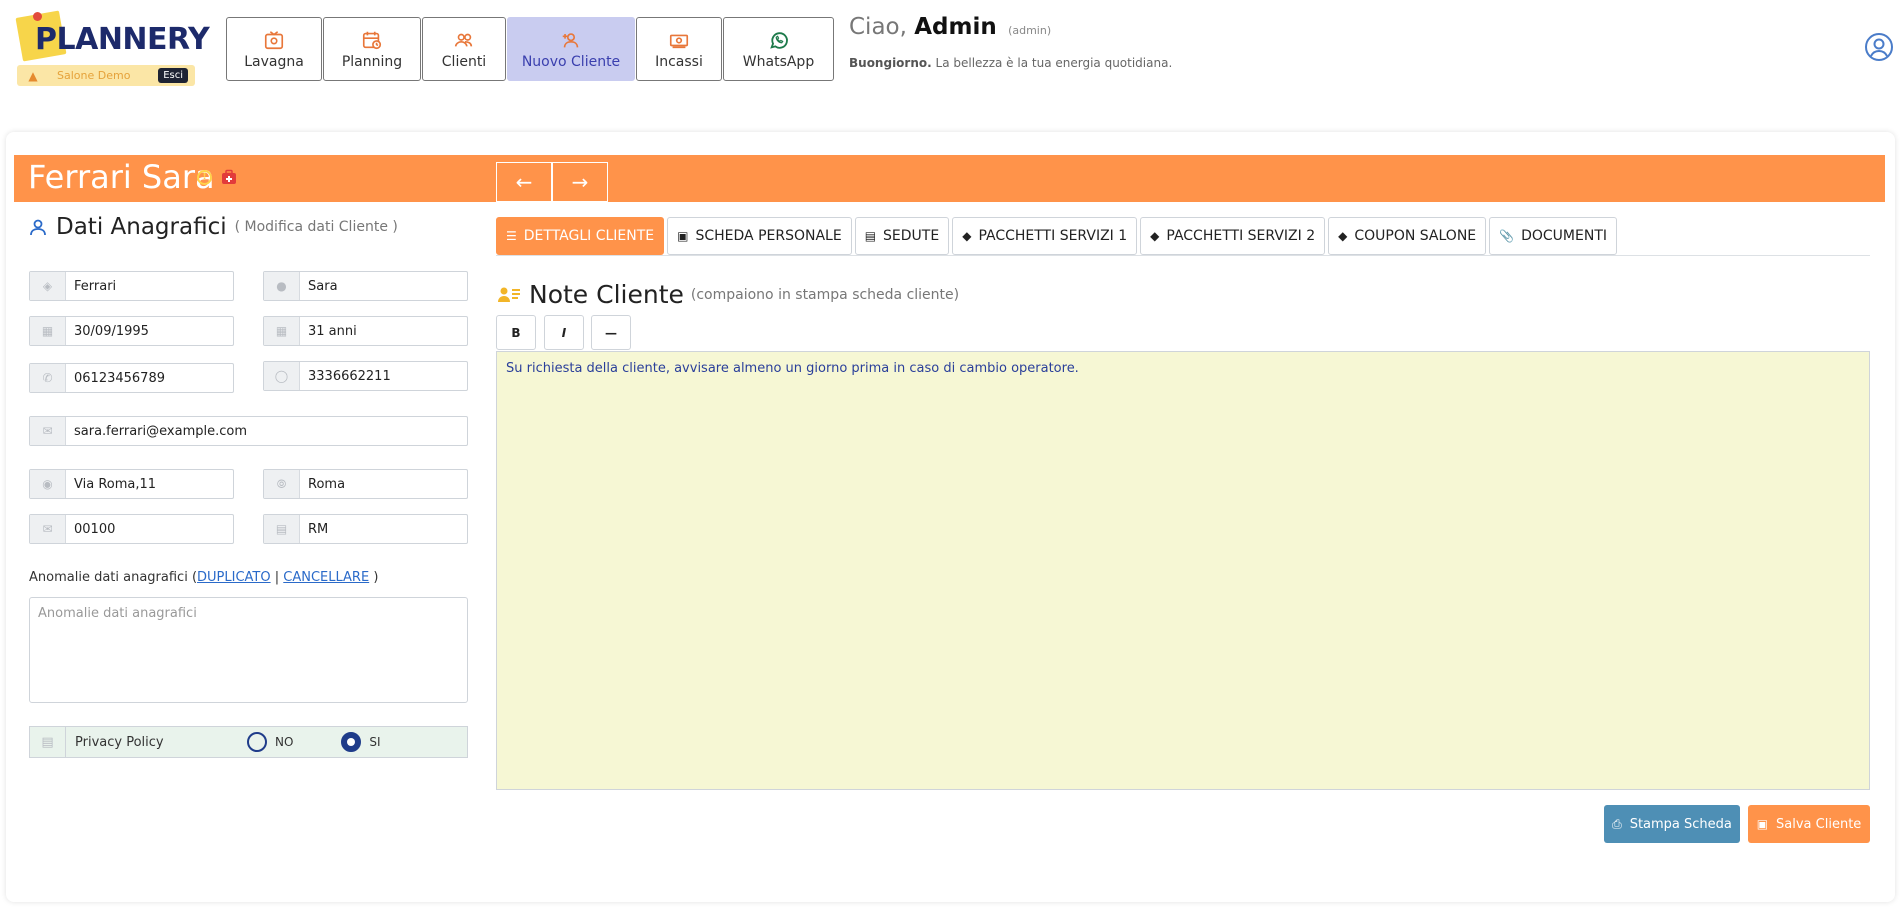  Describe the element at coordinates (1343, 236) in the screenshot. I see `coupon-icon: ◆` at that location.